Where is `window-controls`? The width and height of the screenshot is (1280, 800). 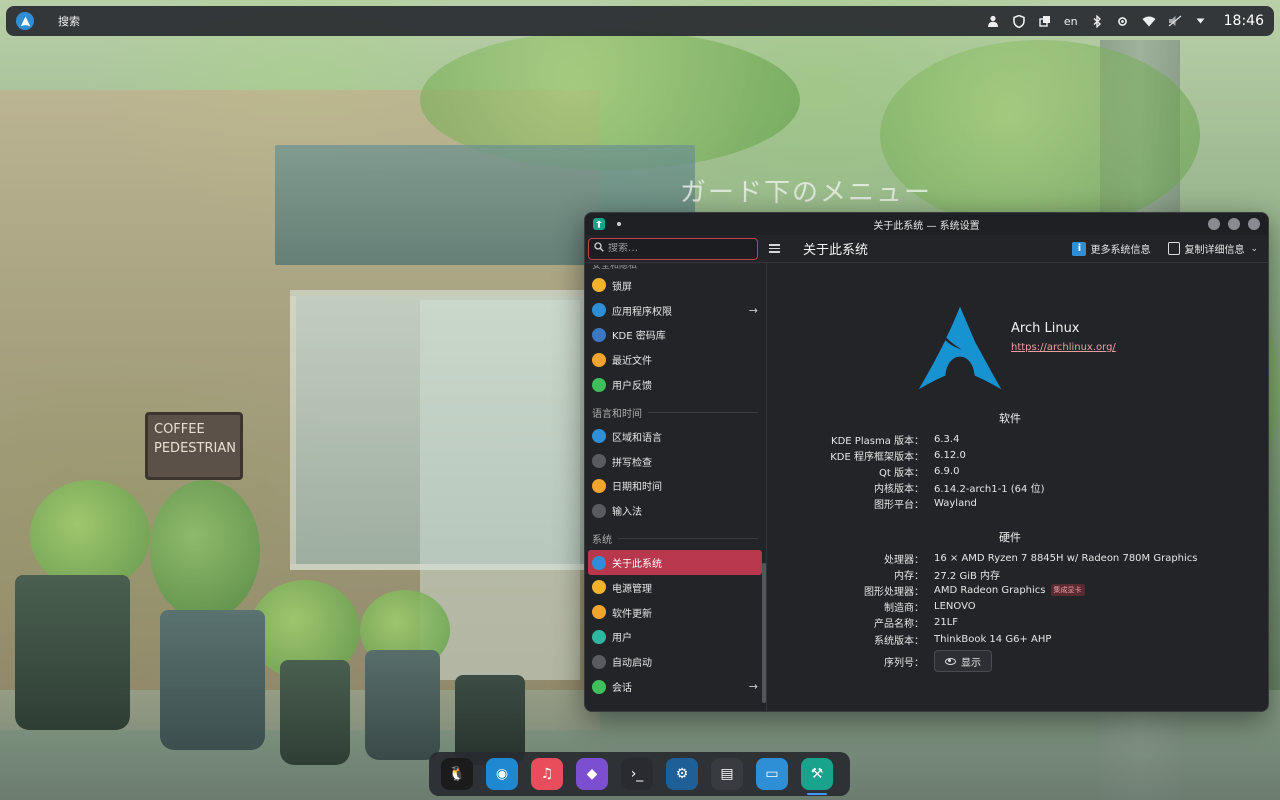
window-controls is located at coordinates (1234, 224).